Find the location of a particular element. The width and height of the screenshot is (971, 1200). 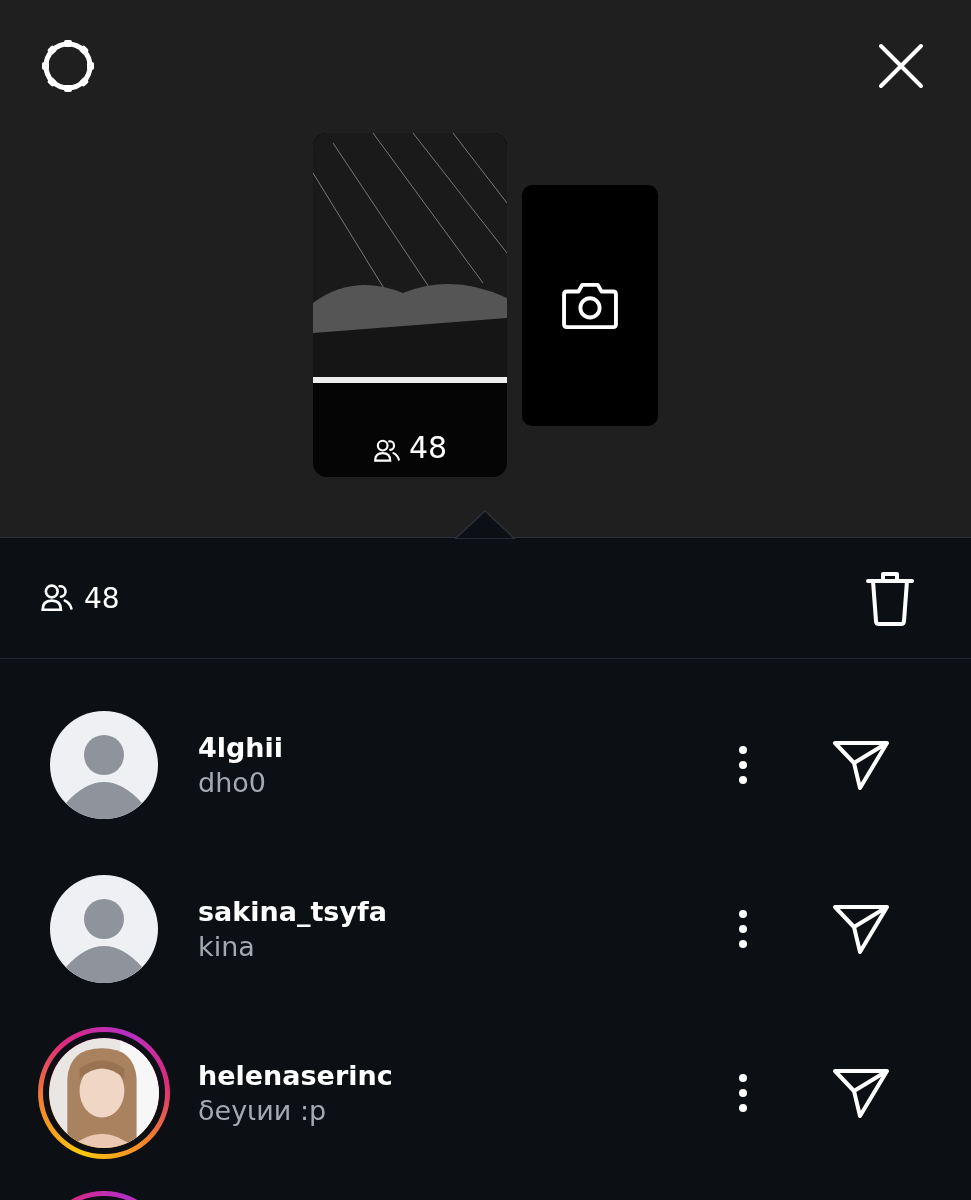

story-thumbnail: 48 is located at coordinates (410, 305).